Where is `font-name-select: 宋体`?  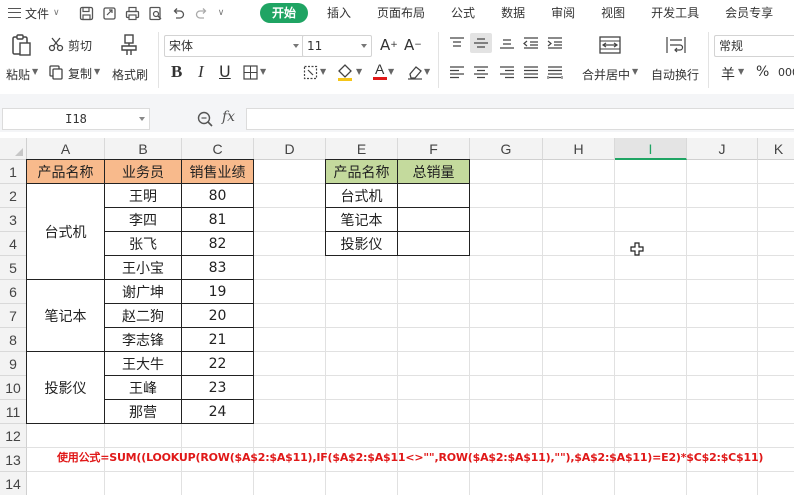
font-name-select: 宋体 is located at coordinates (234, 46).